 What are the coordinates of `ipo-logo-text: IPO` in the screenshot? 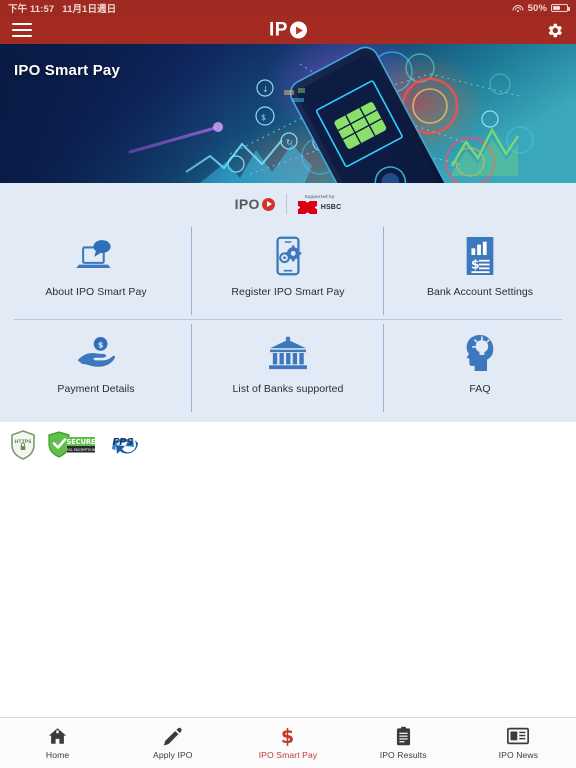 It's located at (247, 204).